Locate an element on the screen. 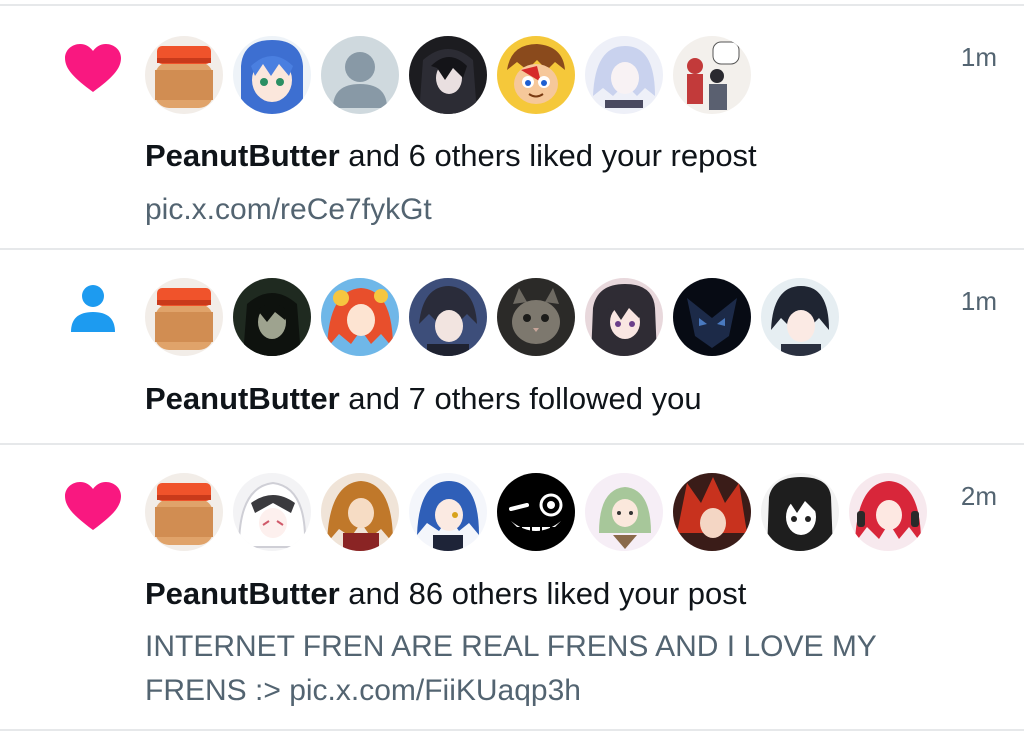 The height and width of the screenshot is (733, 1024). timestamp: 2m is located at coordinates (978, 496).